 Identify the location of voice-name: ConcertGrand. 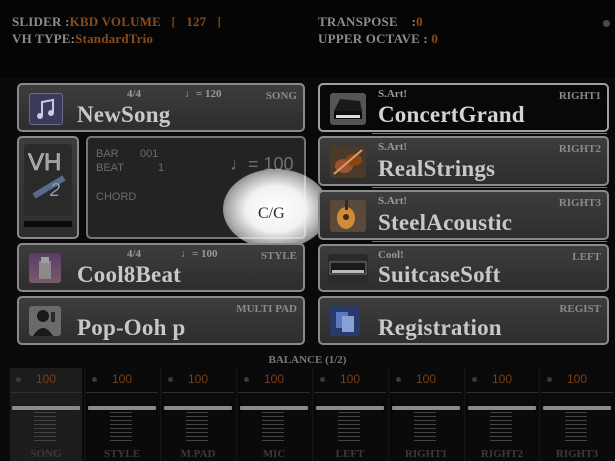
(451, 114).